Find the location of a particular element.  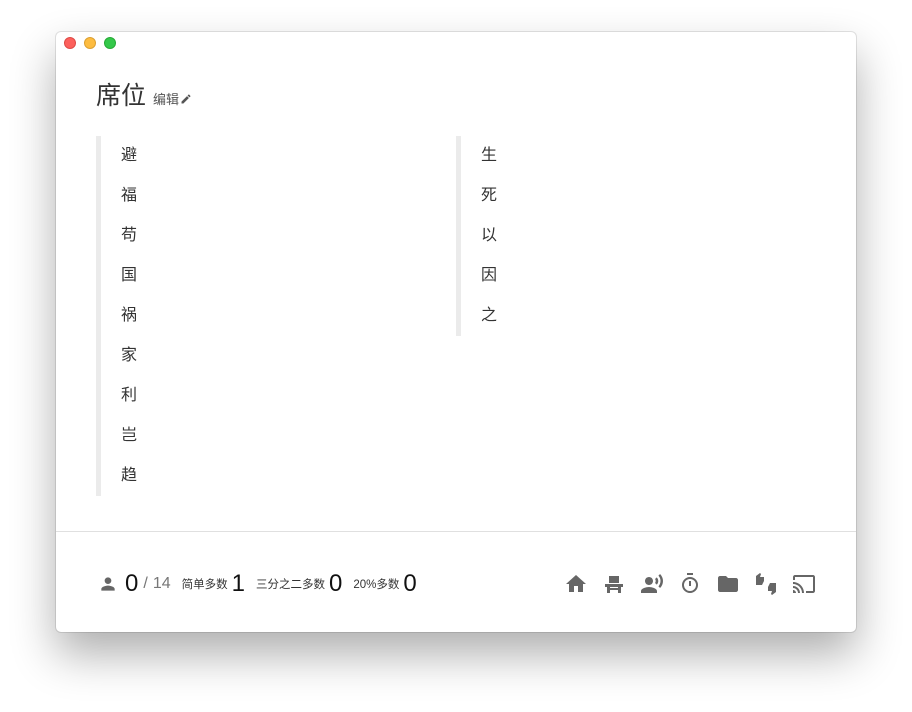

two-thirds-label: 三分之二多数 is located at coordinates (290, 585).